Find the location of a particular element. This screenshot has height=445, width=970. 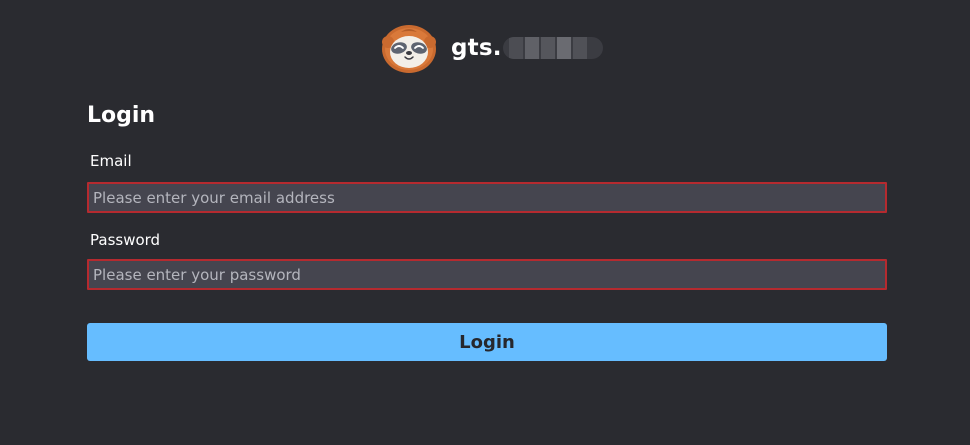

sloth-icon is located at coordinates (409, 48).